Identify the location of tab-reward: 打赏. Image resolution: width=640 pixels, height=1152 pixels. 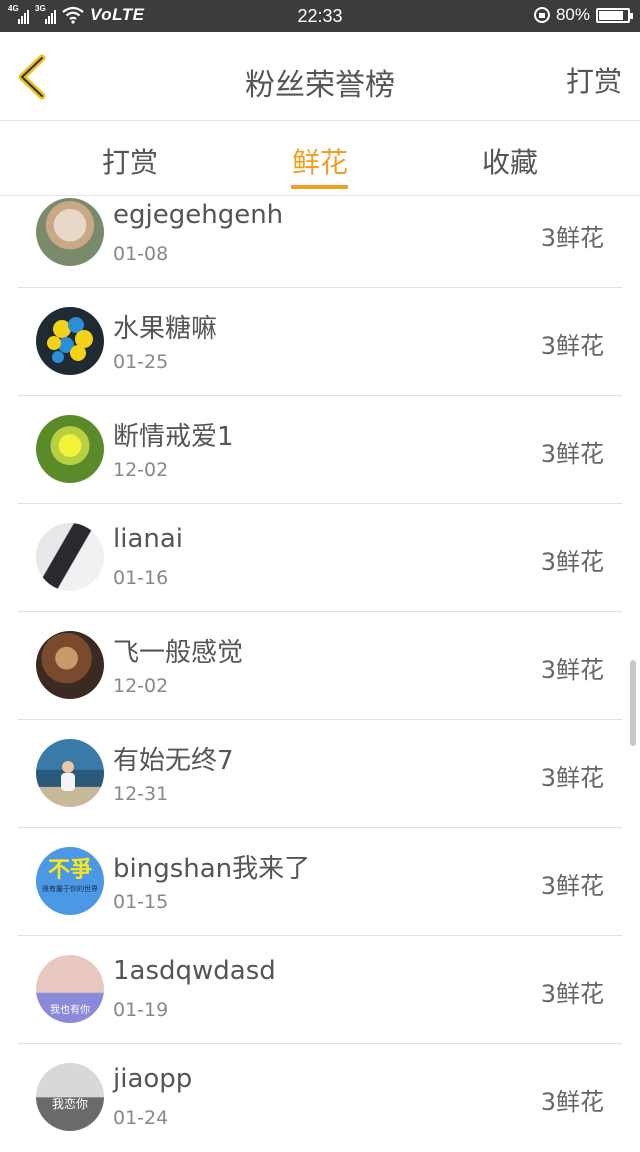
(130, 161).